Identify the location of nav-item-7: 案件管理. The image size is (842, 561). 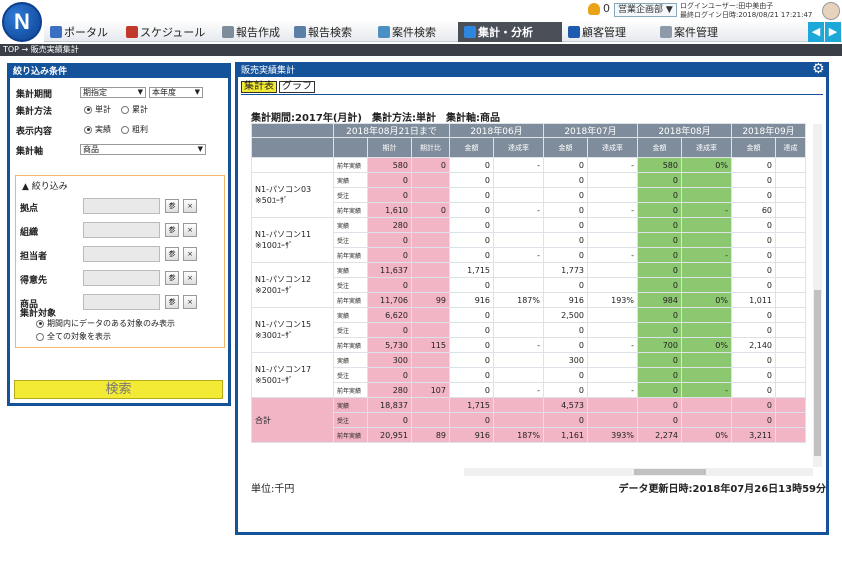
(709, 32).